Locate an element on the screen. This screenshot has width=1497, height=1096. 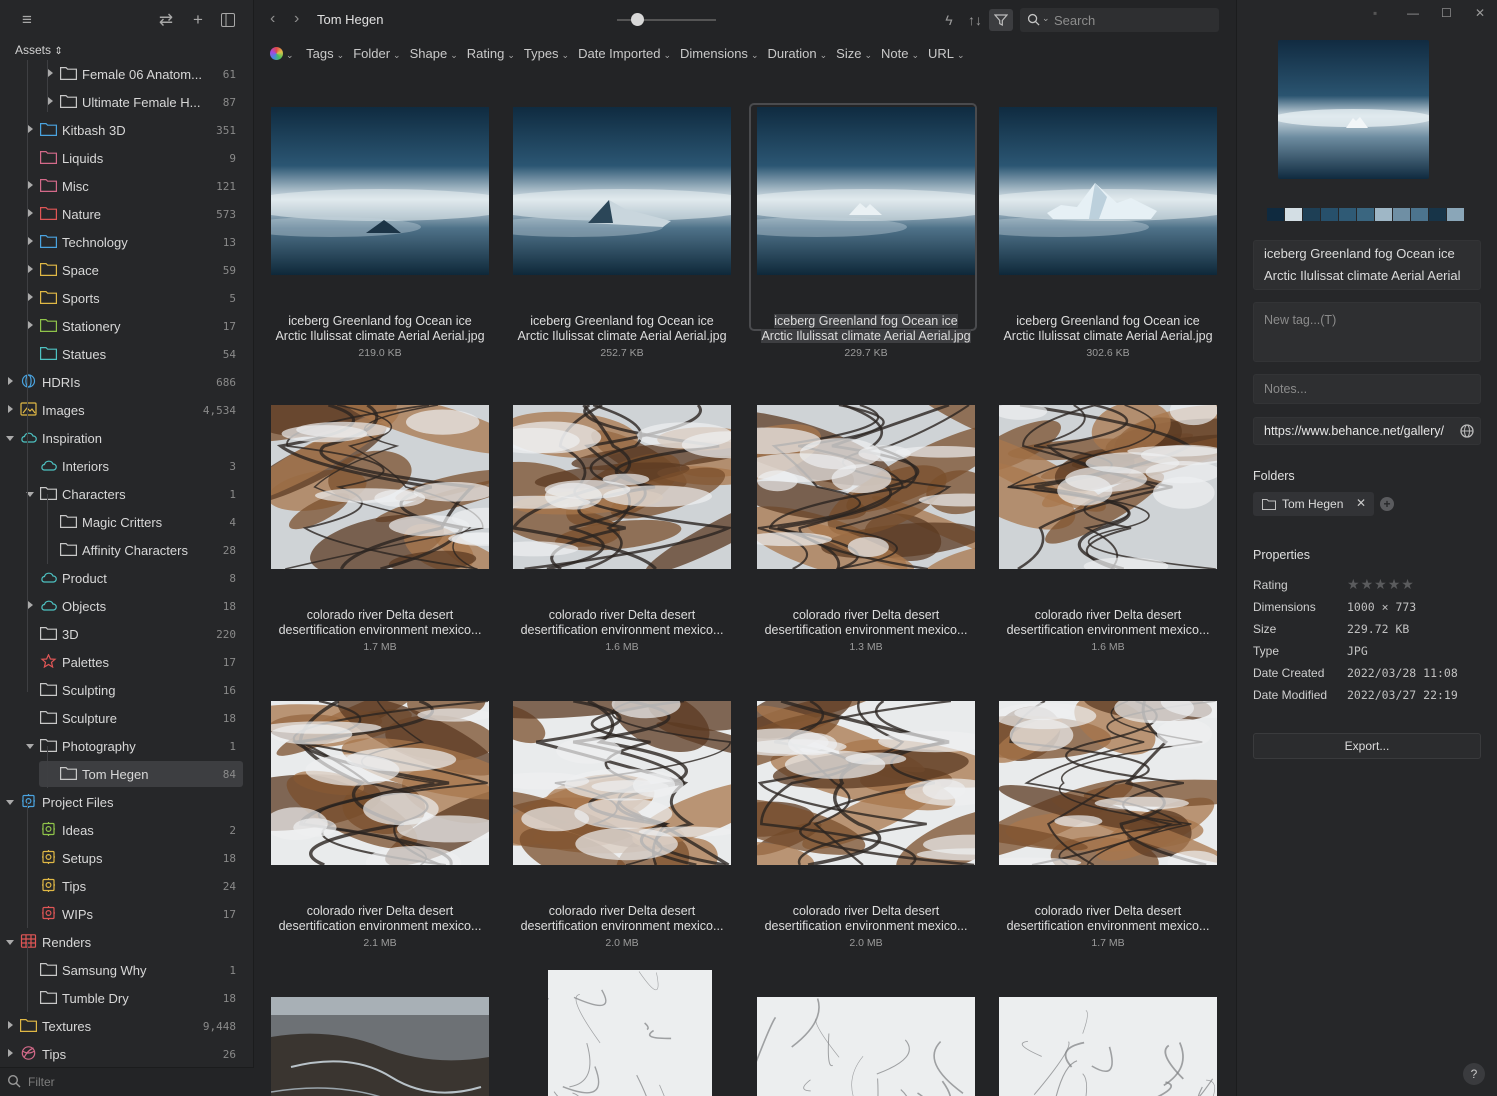
slider-knob is located at coordinates (637, 19).